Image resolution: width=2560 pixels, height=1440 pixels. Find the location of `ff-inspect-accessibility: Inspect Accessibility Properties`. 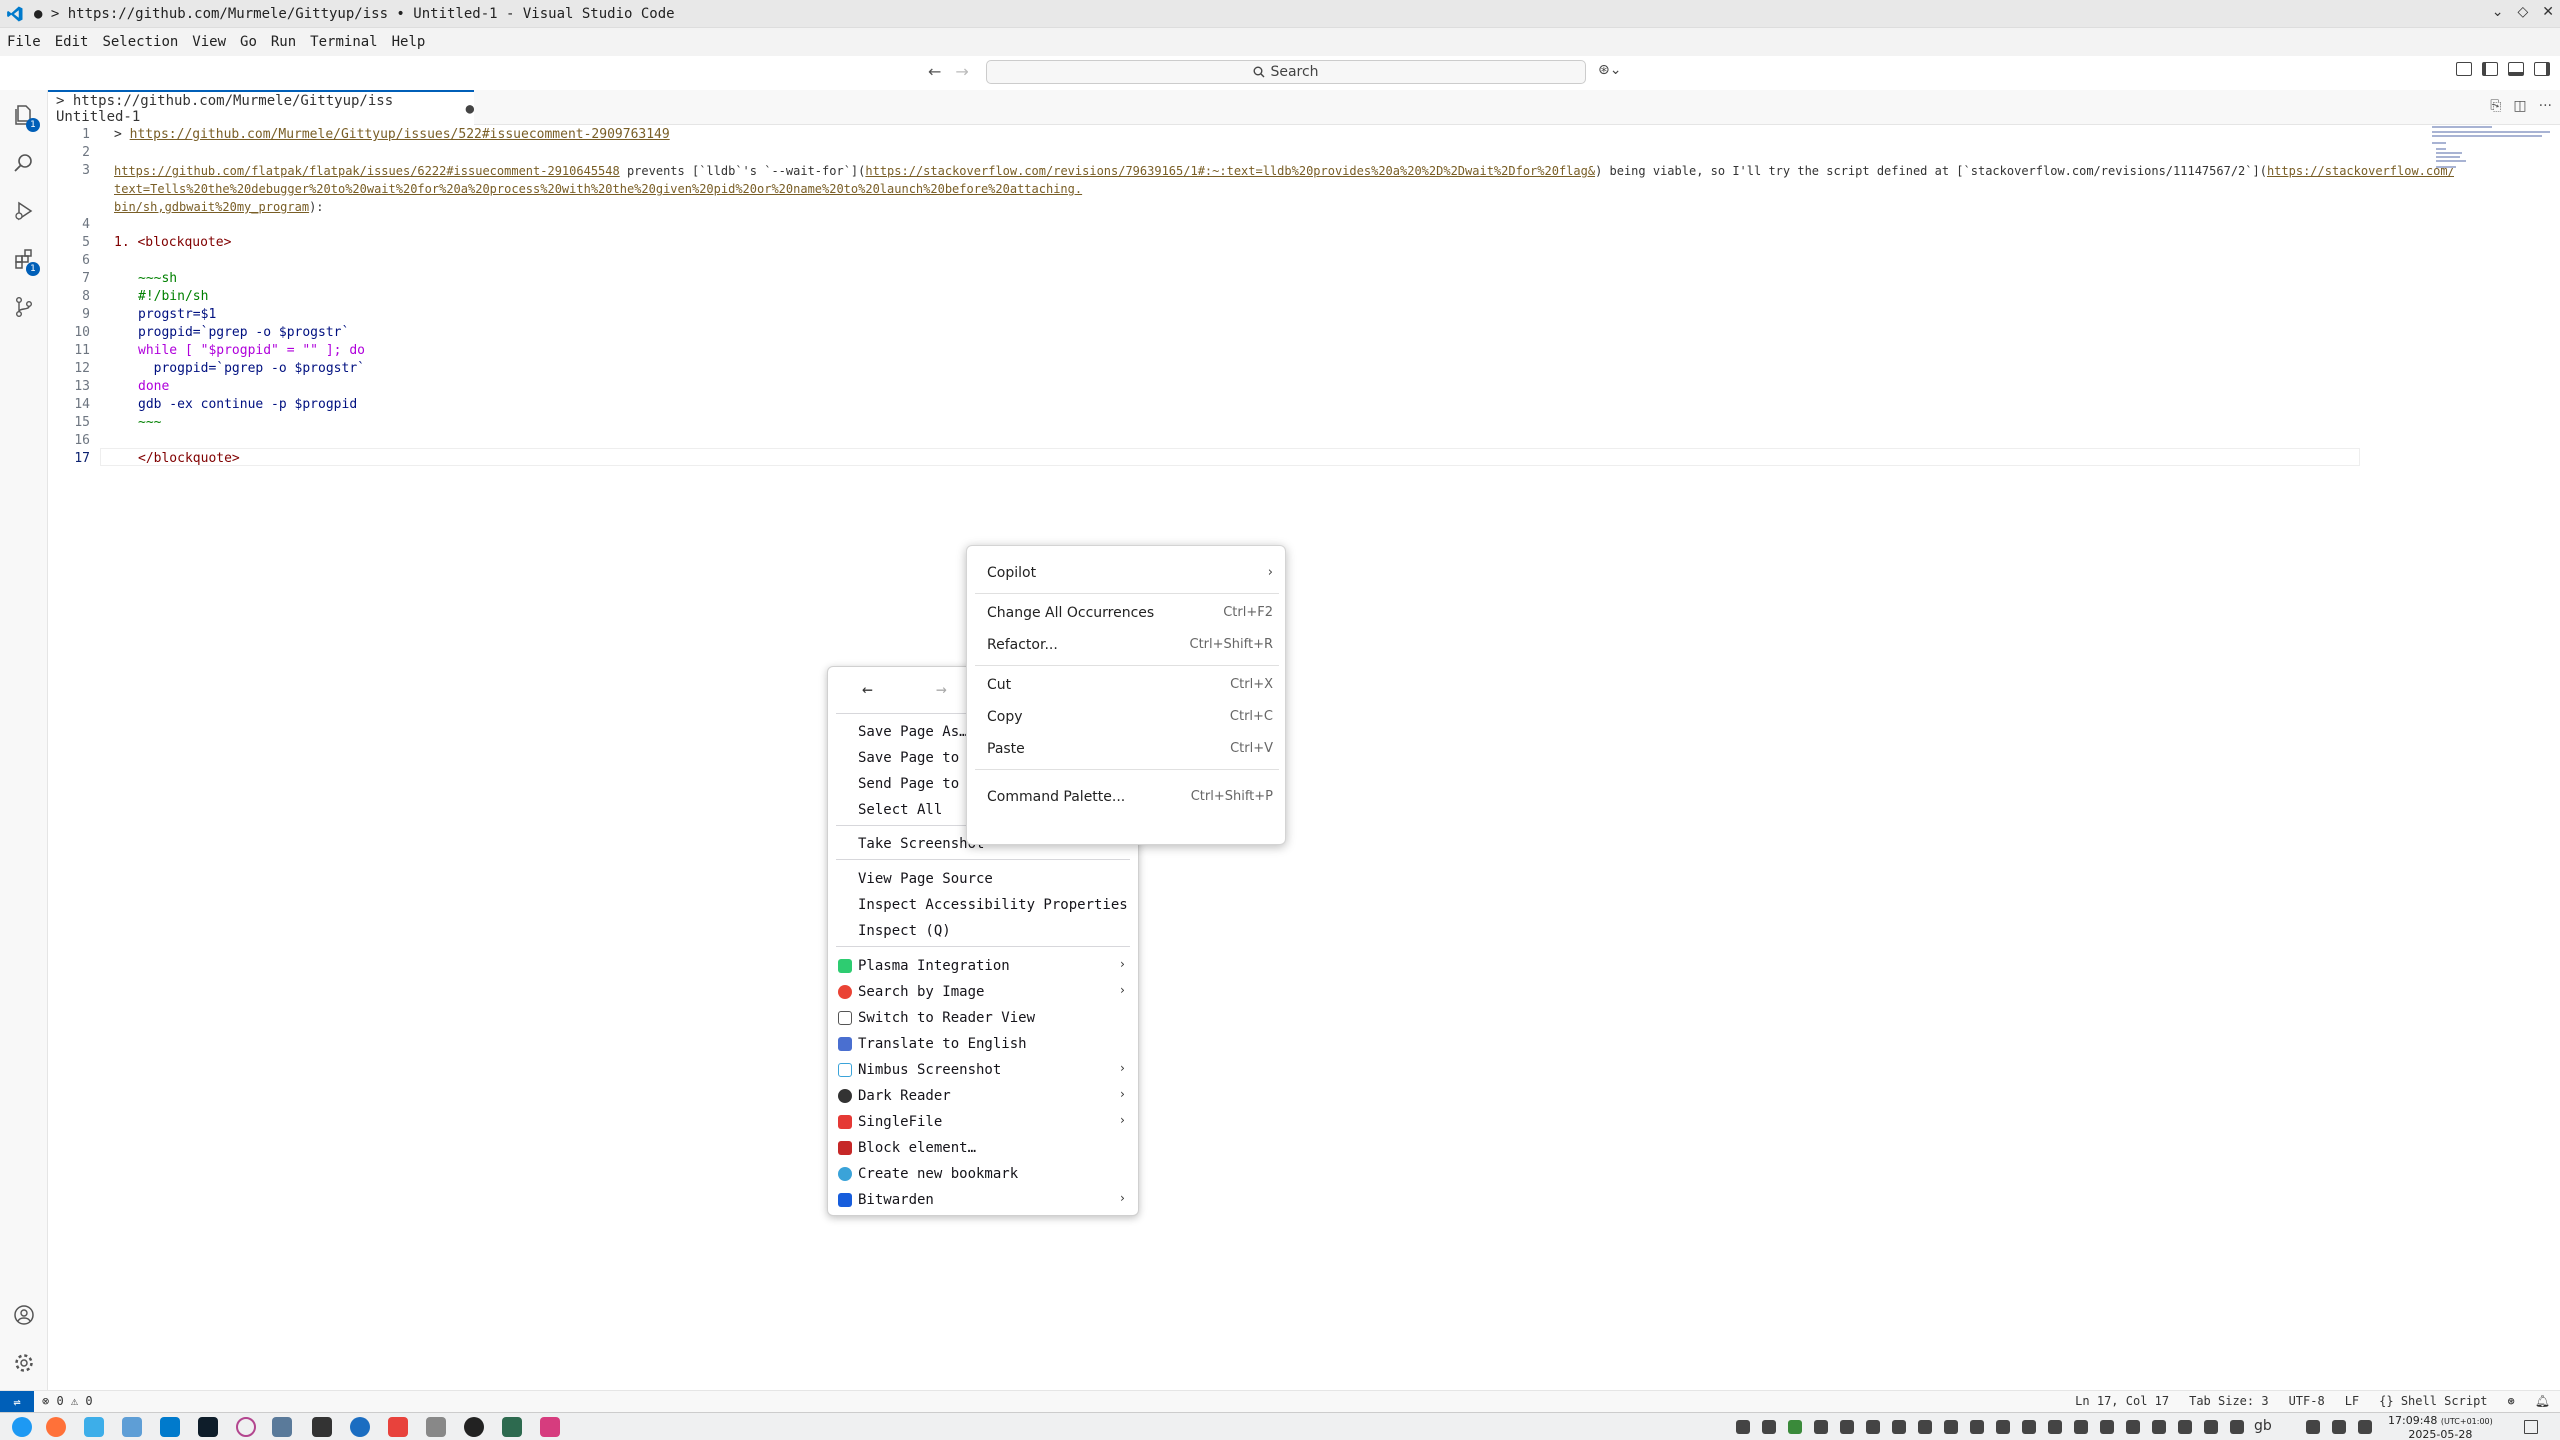

ff-inspect-accessibility: Inspect Accessibility Properties is located at coordinates (993, 905).